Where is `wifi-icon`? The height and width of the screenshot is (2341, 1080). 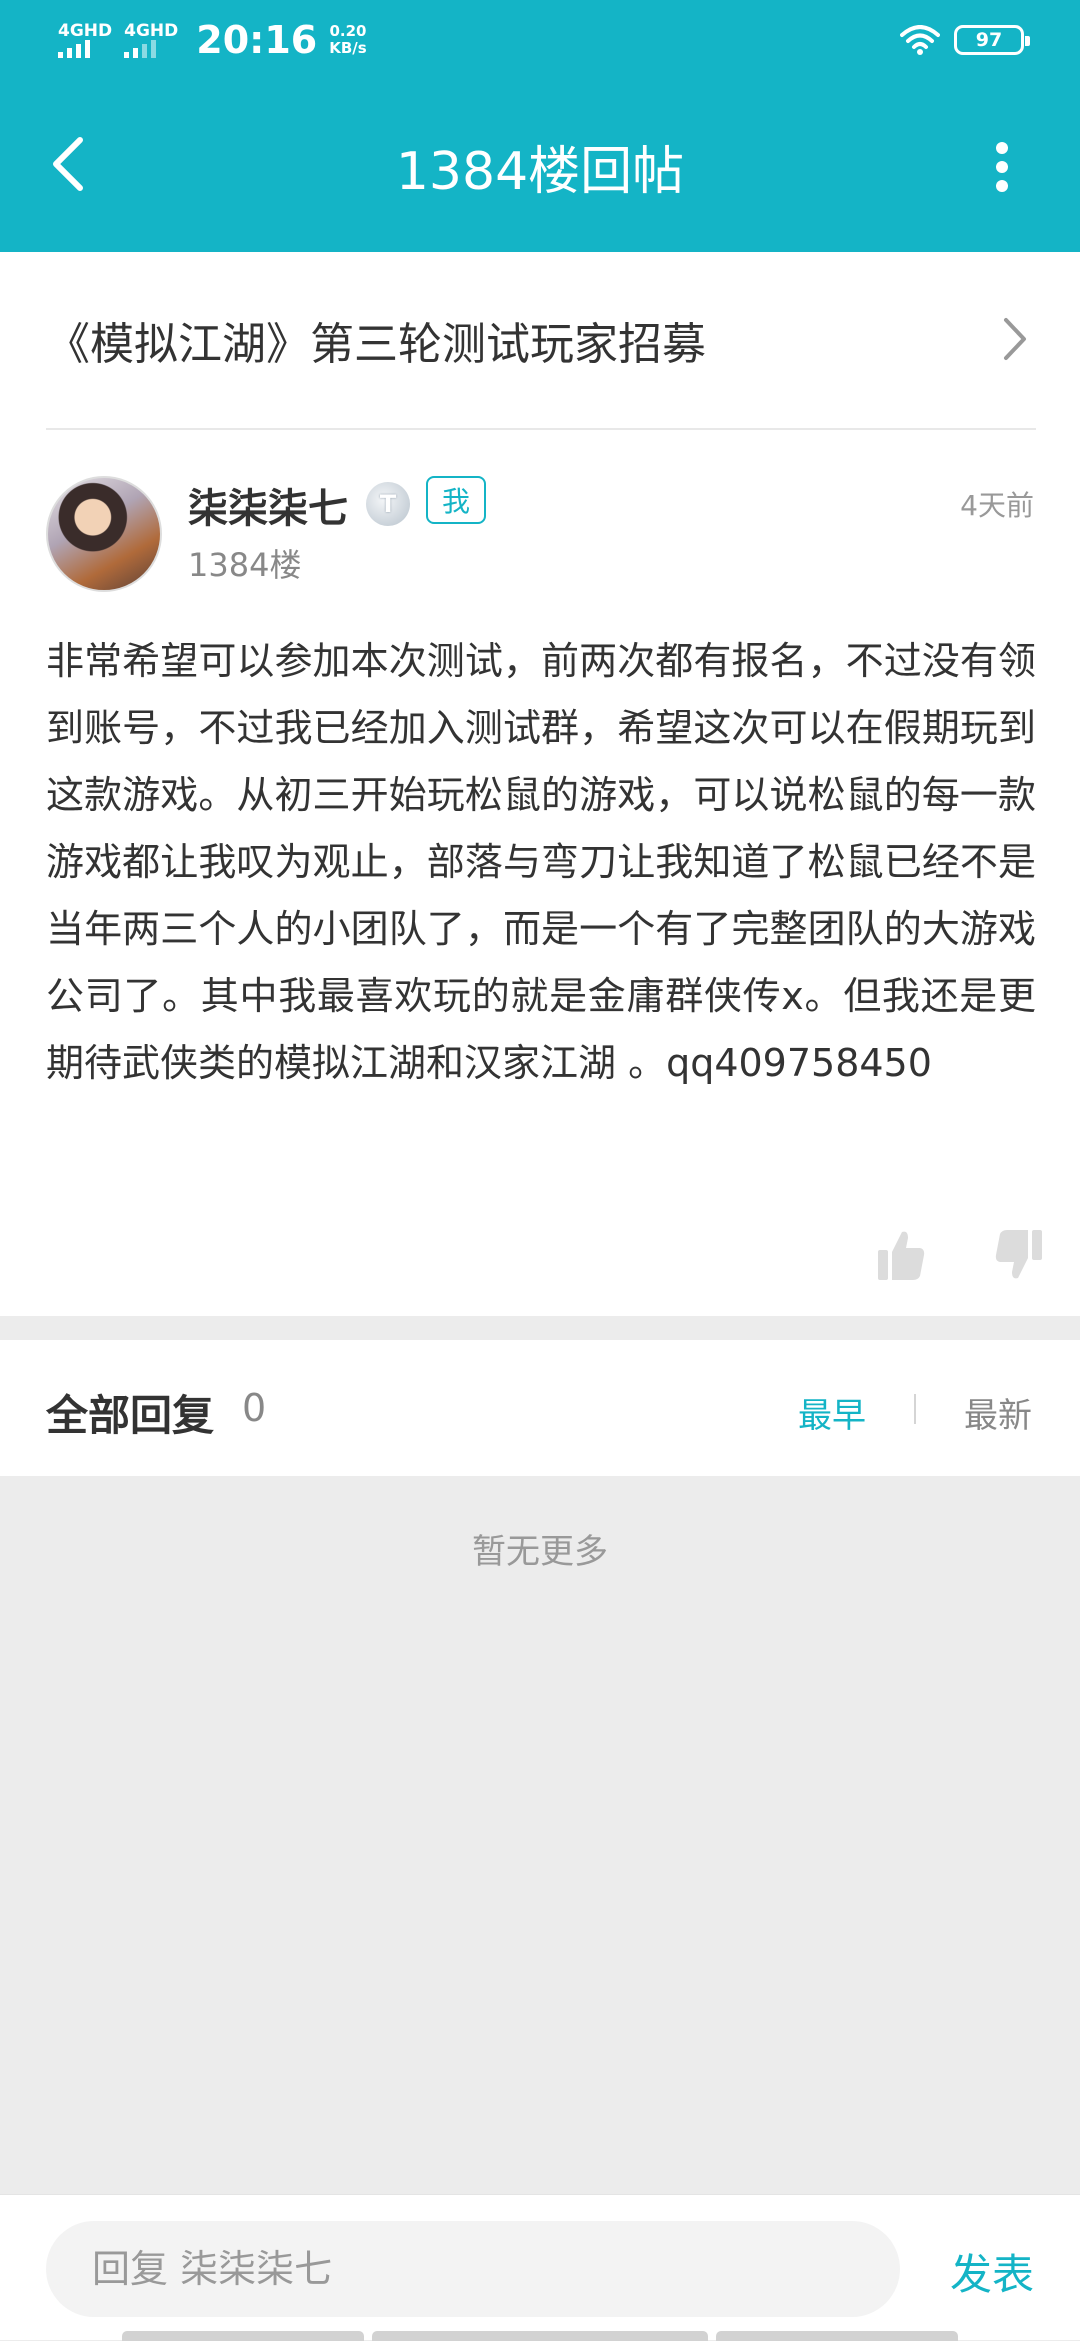
wifi-icon is located at coordinates (920, 40).